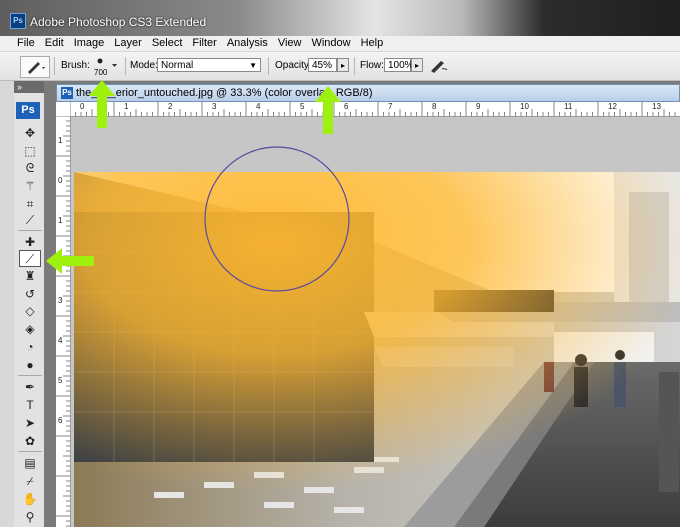 This screenshot has width=680, height=527. I want to click on mode-select: Normal ▼, so click(209, 65).